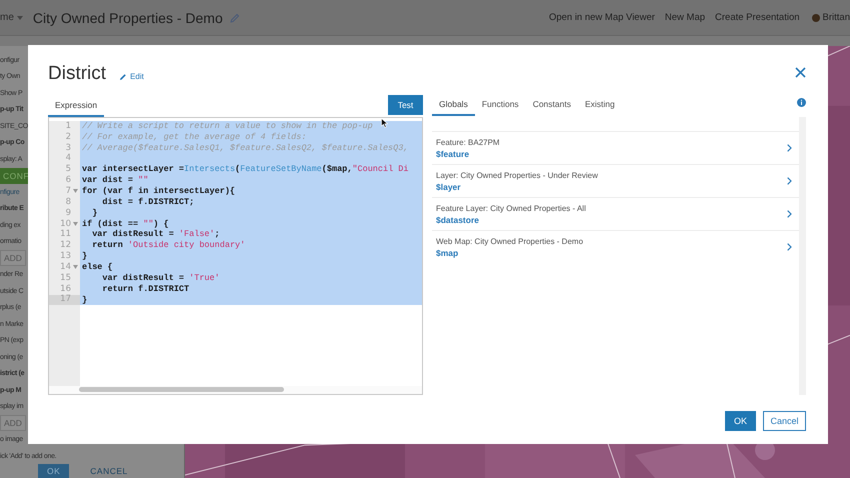  I want to click on line-number: 4, so click(68, 159).